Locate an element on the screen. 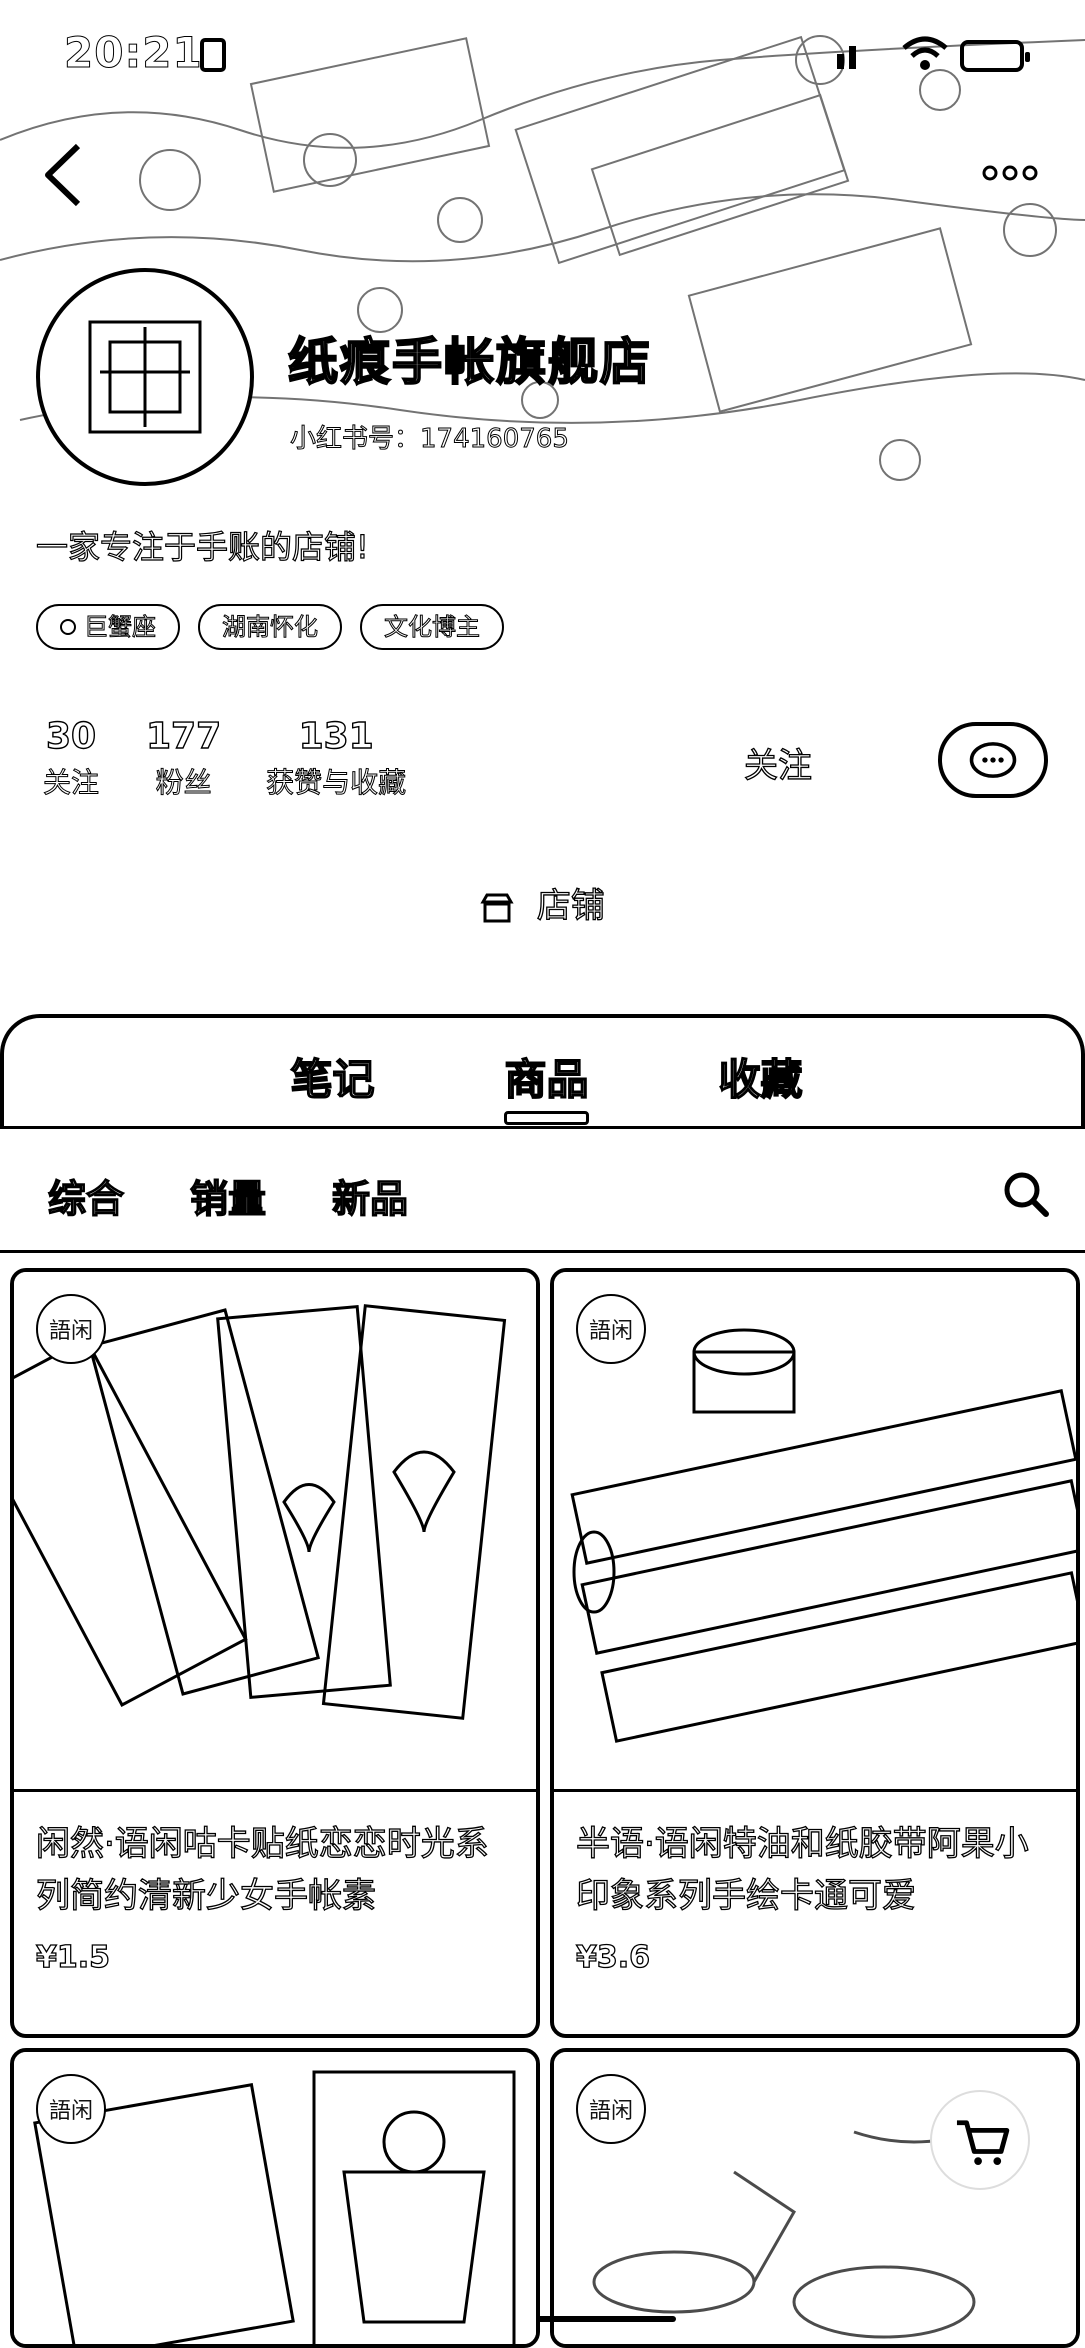 Image resolution: width=1085 pixels, height=2348 pixels. wifi-icon is located at coordinates (925, 53).